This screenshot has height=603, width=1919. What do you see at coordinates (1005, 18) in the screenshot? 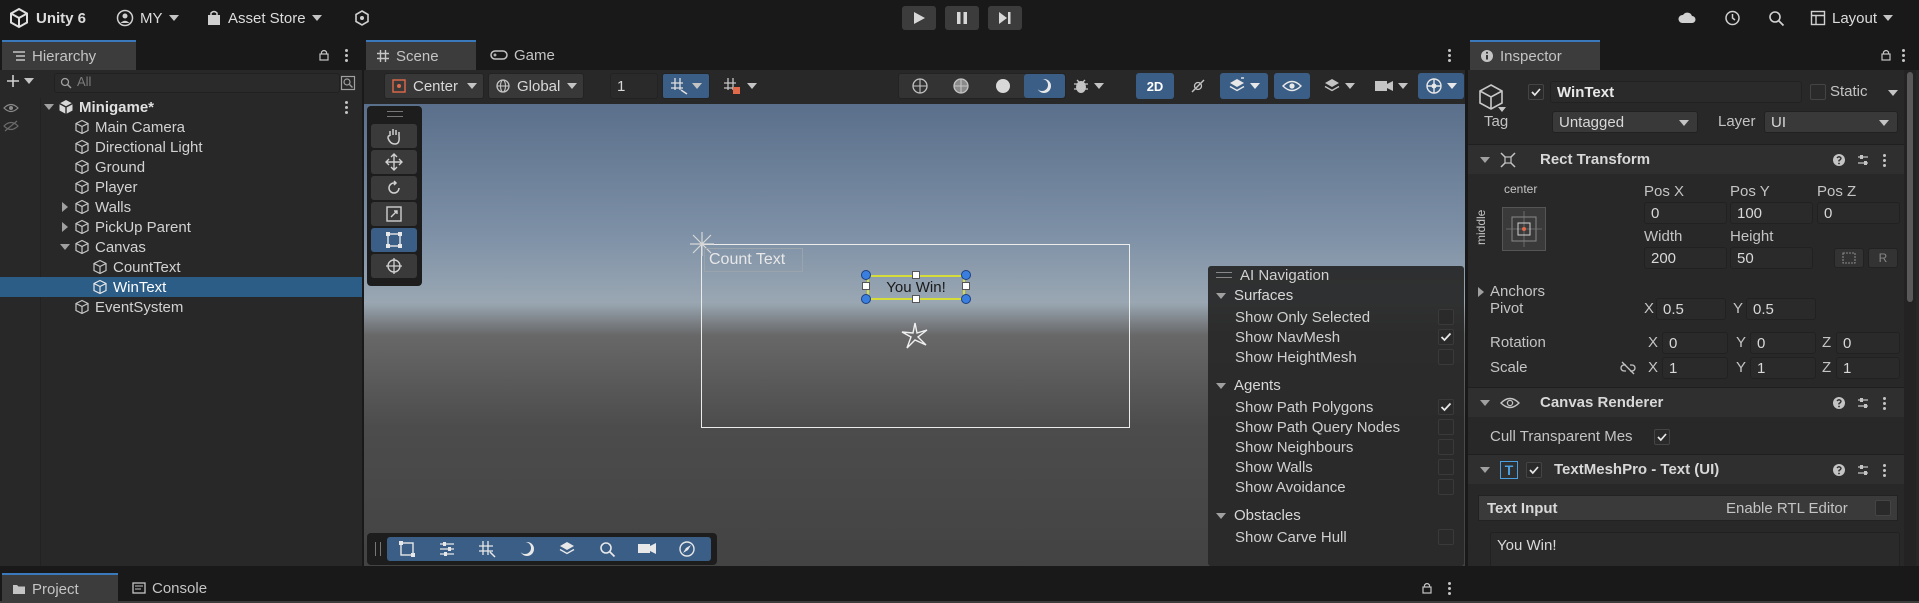
I see `step-button` at bounding box center [1005, 18].